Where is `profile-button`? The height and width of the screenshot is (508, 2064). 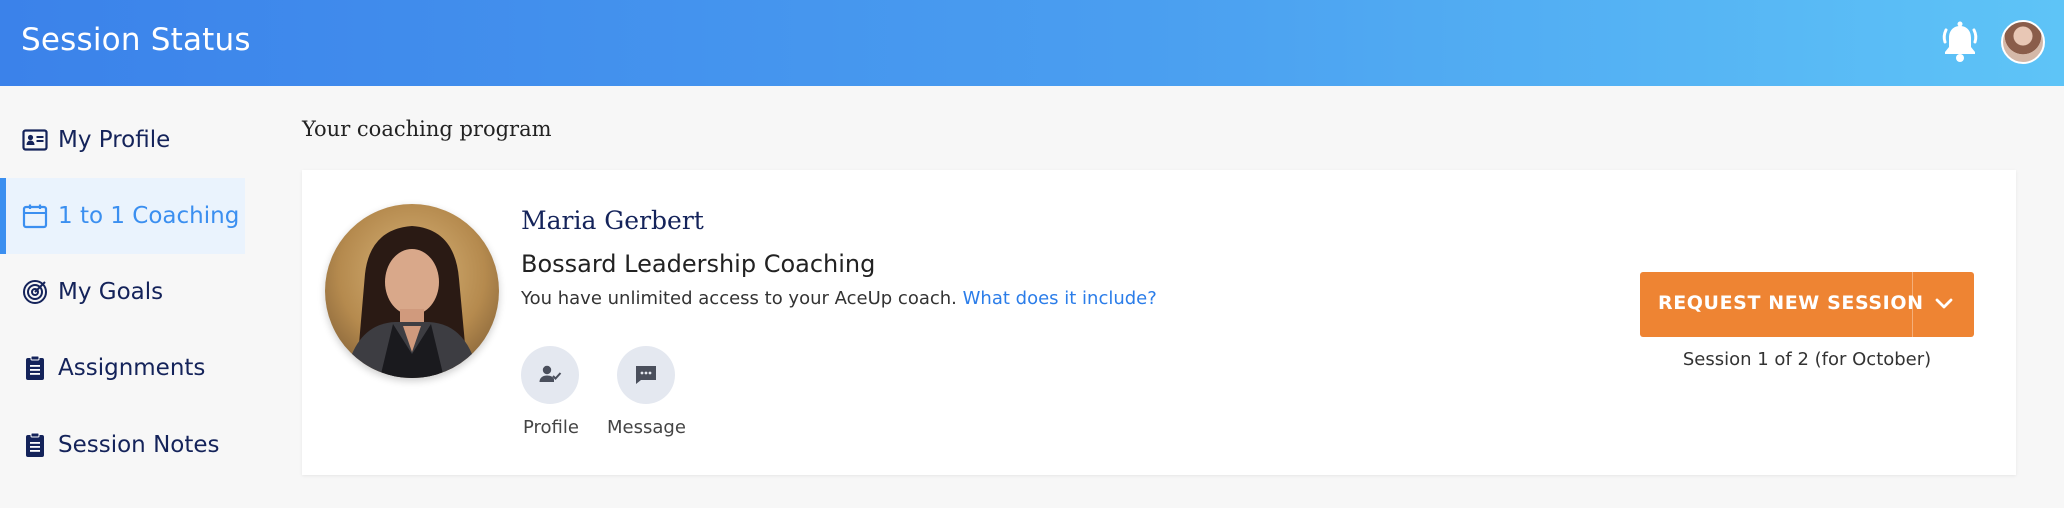
profile-button is located at coordinates (550, 375).